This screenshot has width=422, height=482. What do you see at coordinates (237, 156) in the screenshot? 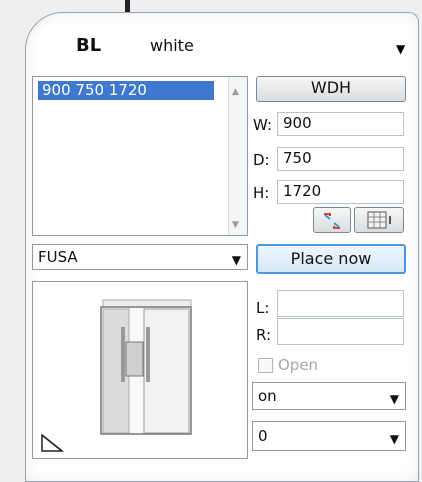
I see `list-scrollbar: ▲ ▼` at bounding box center [237, 156].